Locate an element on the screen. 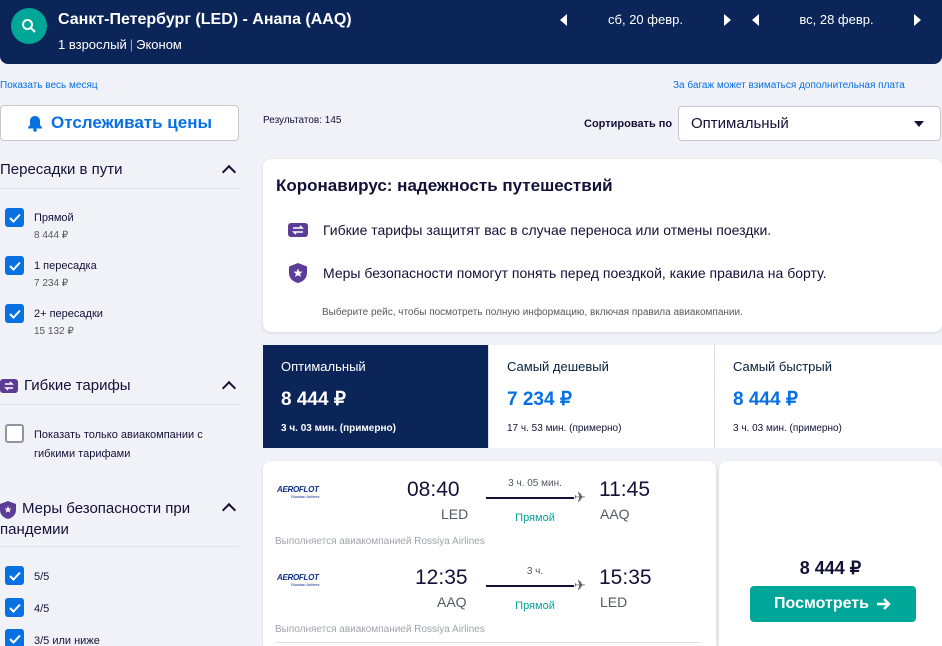 This screenshot has width=942, height=646. safety-4-checkbox is located at coordinates (14, 607).